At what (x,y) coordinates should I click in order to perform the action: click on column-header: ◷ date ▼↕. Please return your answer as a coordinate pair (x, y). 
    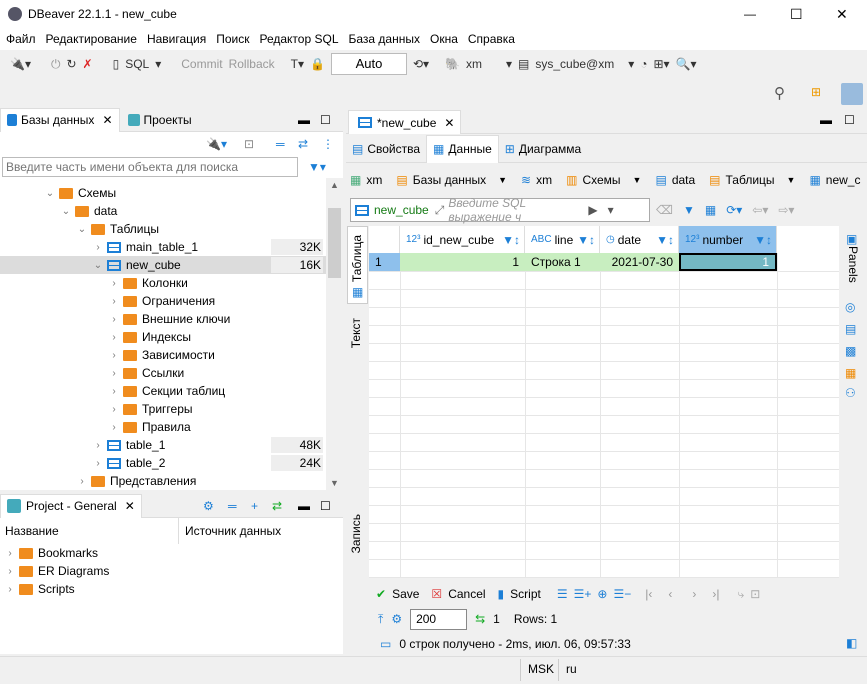
    Looking at the image, I should click on (639, 239).